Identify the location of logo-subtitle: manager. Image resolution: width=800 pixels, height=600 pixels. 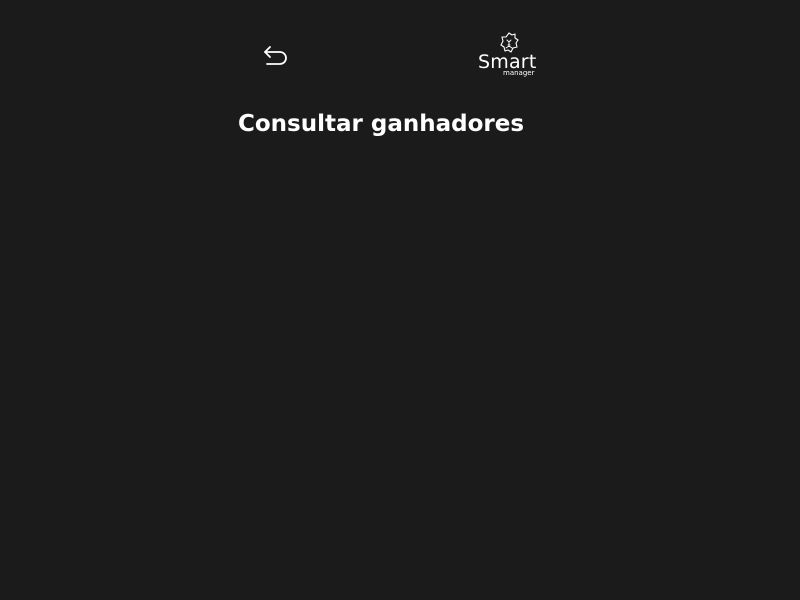
(519, 73).